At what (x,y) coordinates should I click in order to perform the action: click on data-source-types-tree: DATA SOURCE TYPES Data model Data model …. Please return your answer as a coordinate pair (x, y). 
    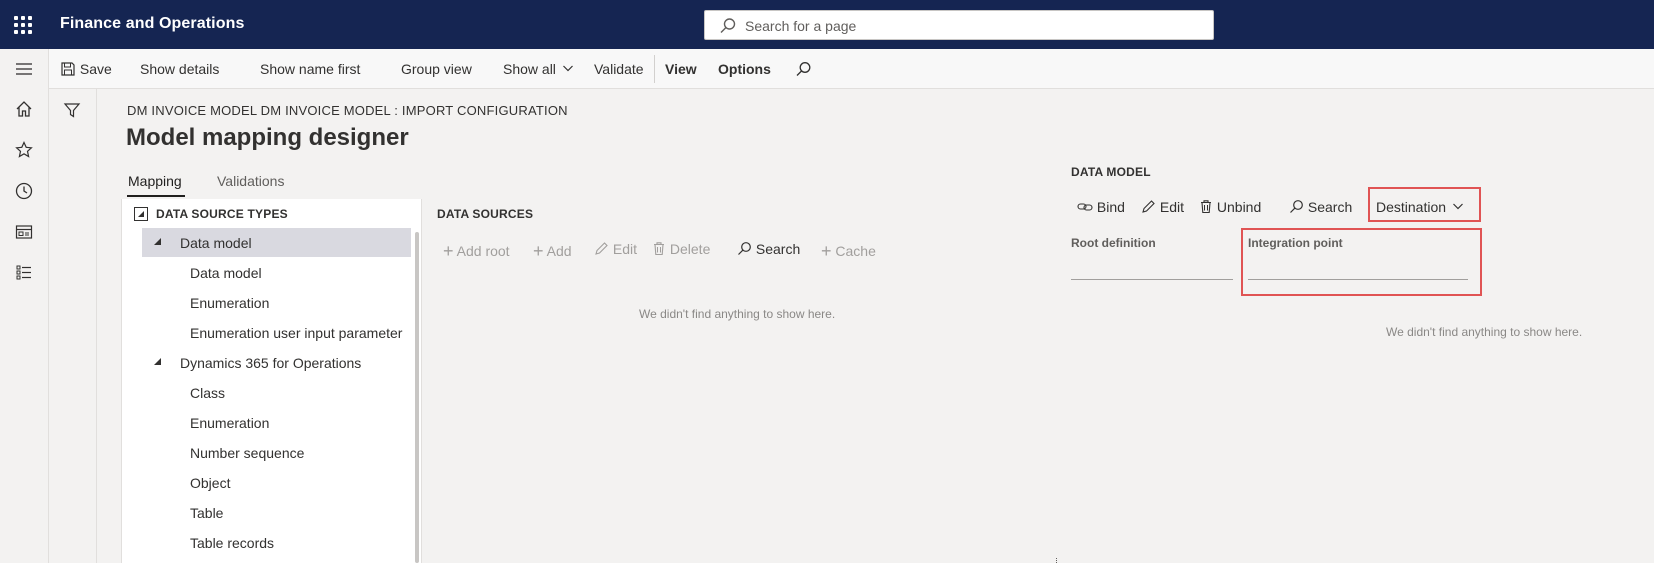
    Looking at the image, I should click on (271, 381).